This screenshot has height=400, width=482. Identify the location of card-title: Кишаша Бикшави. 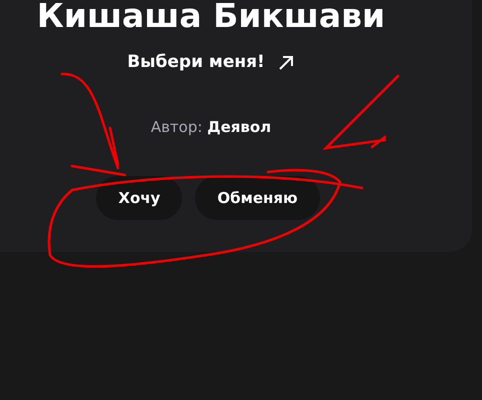
(211, 18).